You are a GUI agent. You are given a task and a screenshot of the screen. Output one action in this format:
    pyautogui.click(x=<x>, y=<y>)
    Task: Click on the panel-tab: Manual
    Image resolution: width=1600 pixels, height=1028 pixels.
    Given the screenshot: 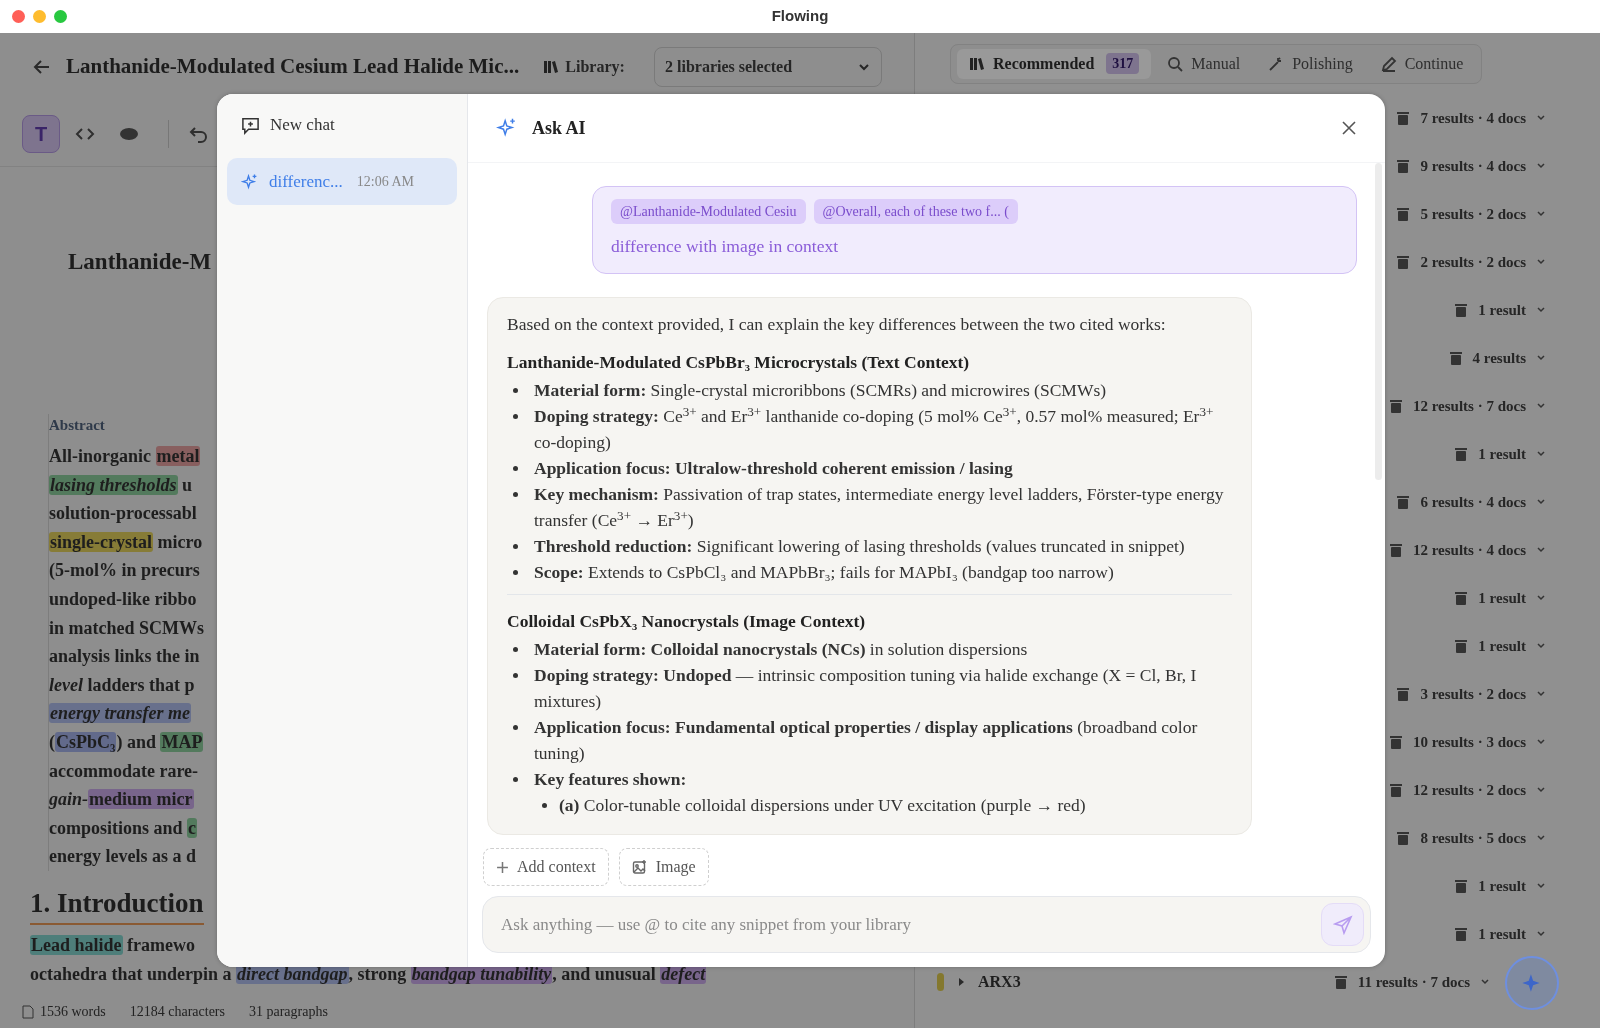 What is the action you would take?
    pyautogui.click(x=1204, y=63)
    